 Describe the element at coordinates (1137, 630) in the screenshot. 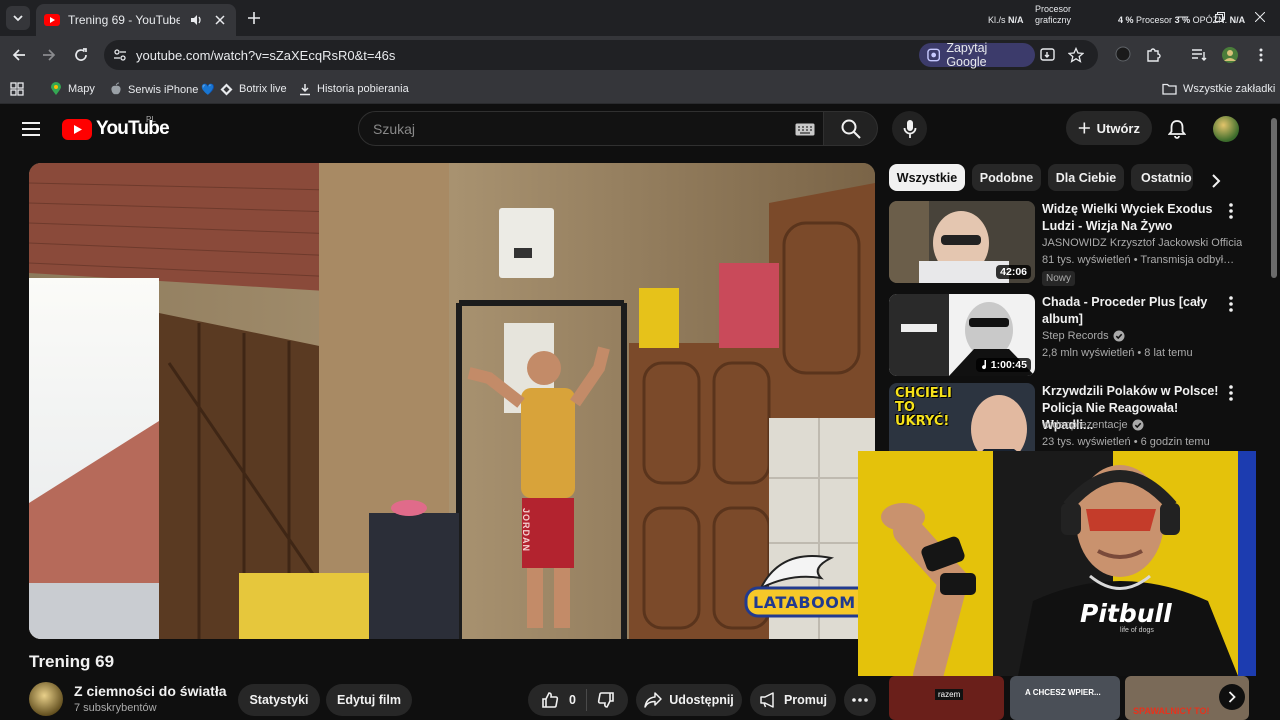

I see `shirt-sub-text: life of dogs` at that location.